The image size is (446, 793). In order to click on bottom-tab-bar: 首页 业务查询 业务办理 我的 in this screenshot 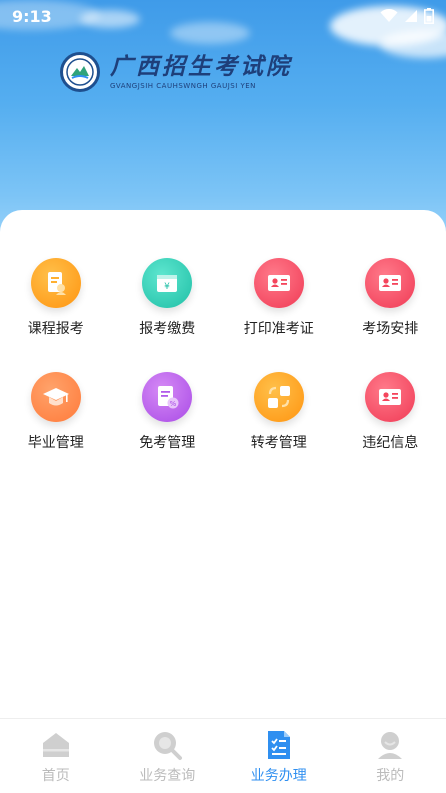, I will do `click(223, 755)`.